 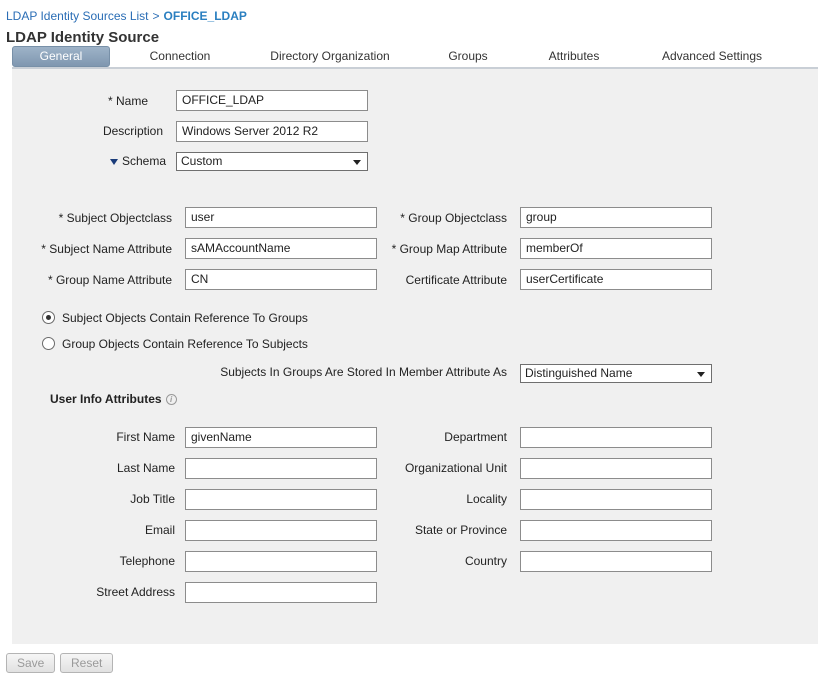 I want to click on email-field, so click(x=281, y=530).